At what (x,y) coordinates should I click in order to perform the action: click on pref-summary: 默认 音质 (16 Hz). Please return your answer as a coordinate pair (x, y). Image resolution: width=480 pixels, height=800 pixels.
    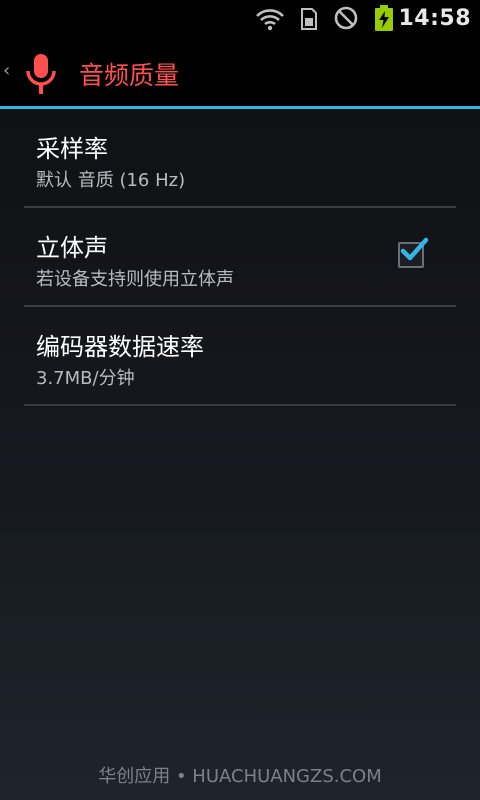
    Looking at the image, I should click on (111, 180).